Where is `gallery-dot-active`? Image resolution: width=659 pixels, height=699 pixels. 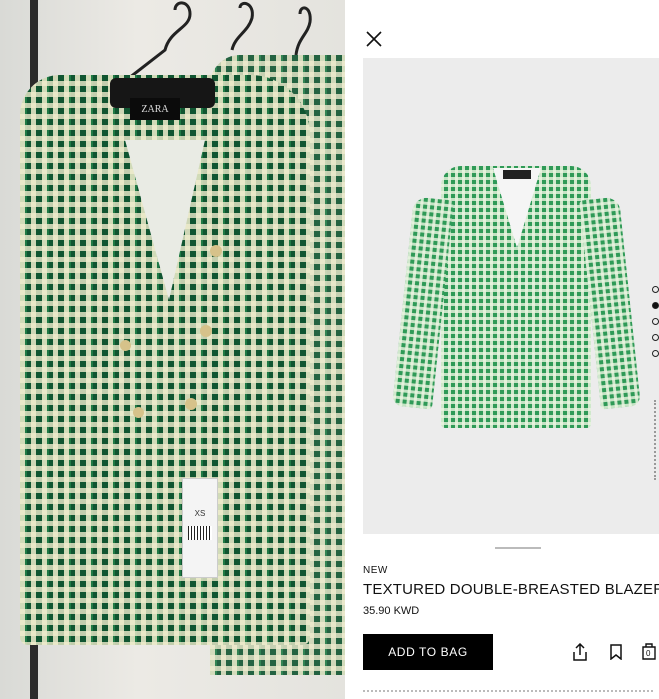 gallery-dot-active is located at coordinates (655, 305).